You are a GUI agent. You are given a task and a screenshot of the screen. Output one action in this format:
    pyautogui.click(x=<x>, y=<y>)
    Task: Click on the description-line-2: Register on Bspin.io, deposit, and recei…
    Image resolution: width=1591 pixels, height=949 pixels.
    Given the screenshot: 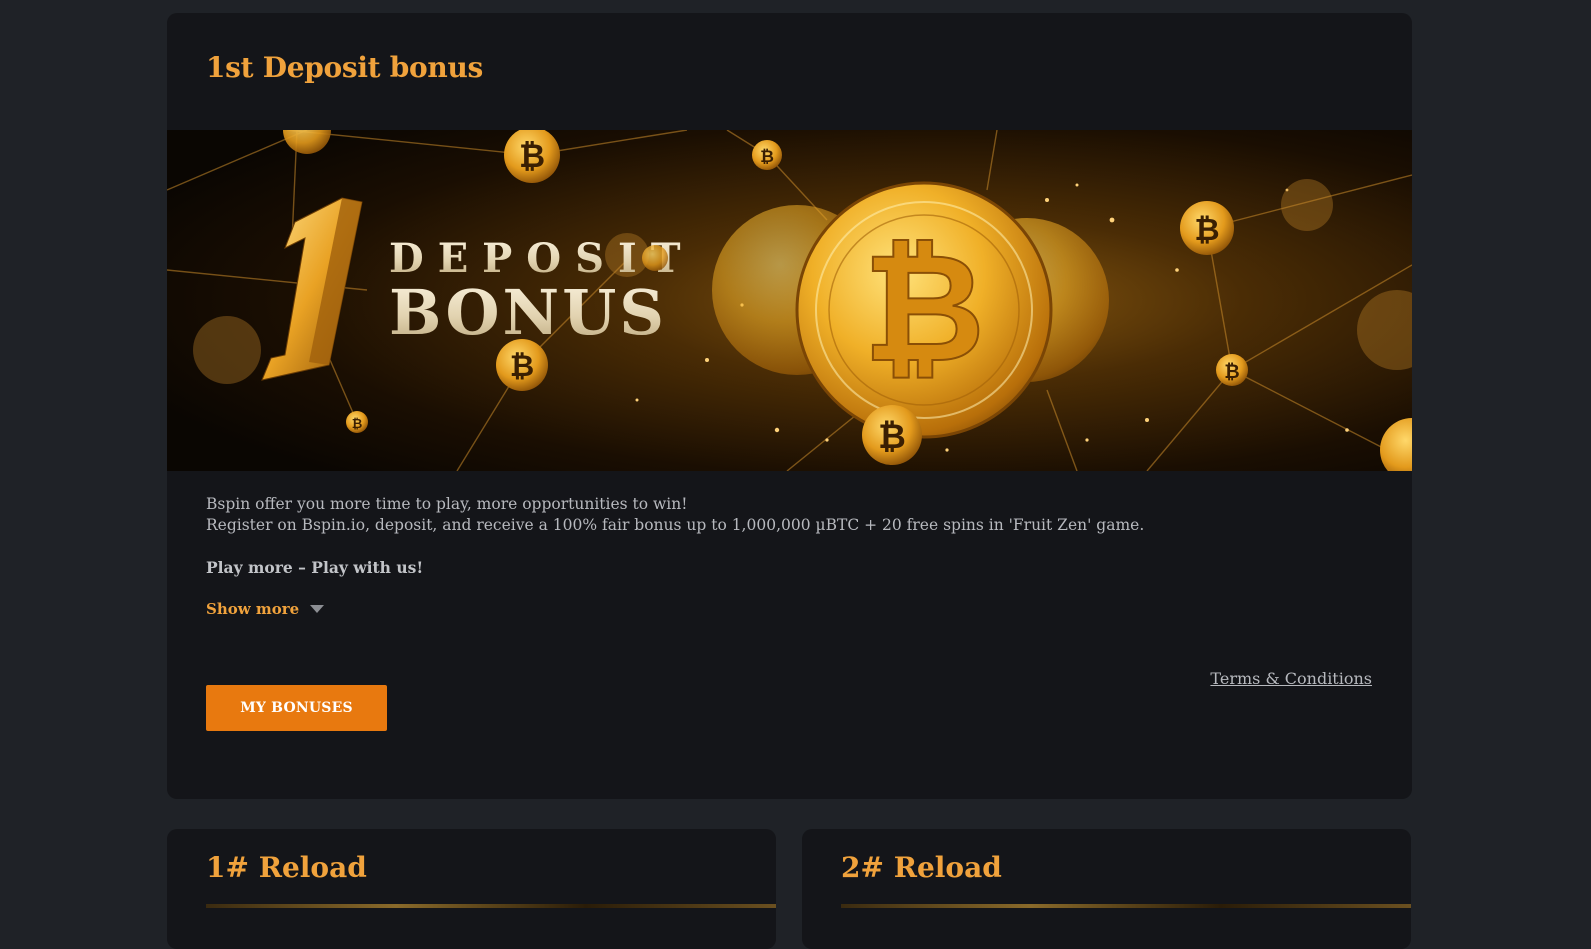 What is the action you would take?
    pyautogui.click(x=675, y=525)
    